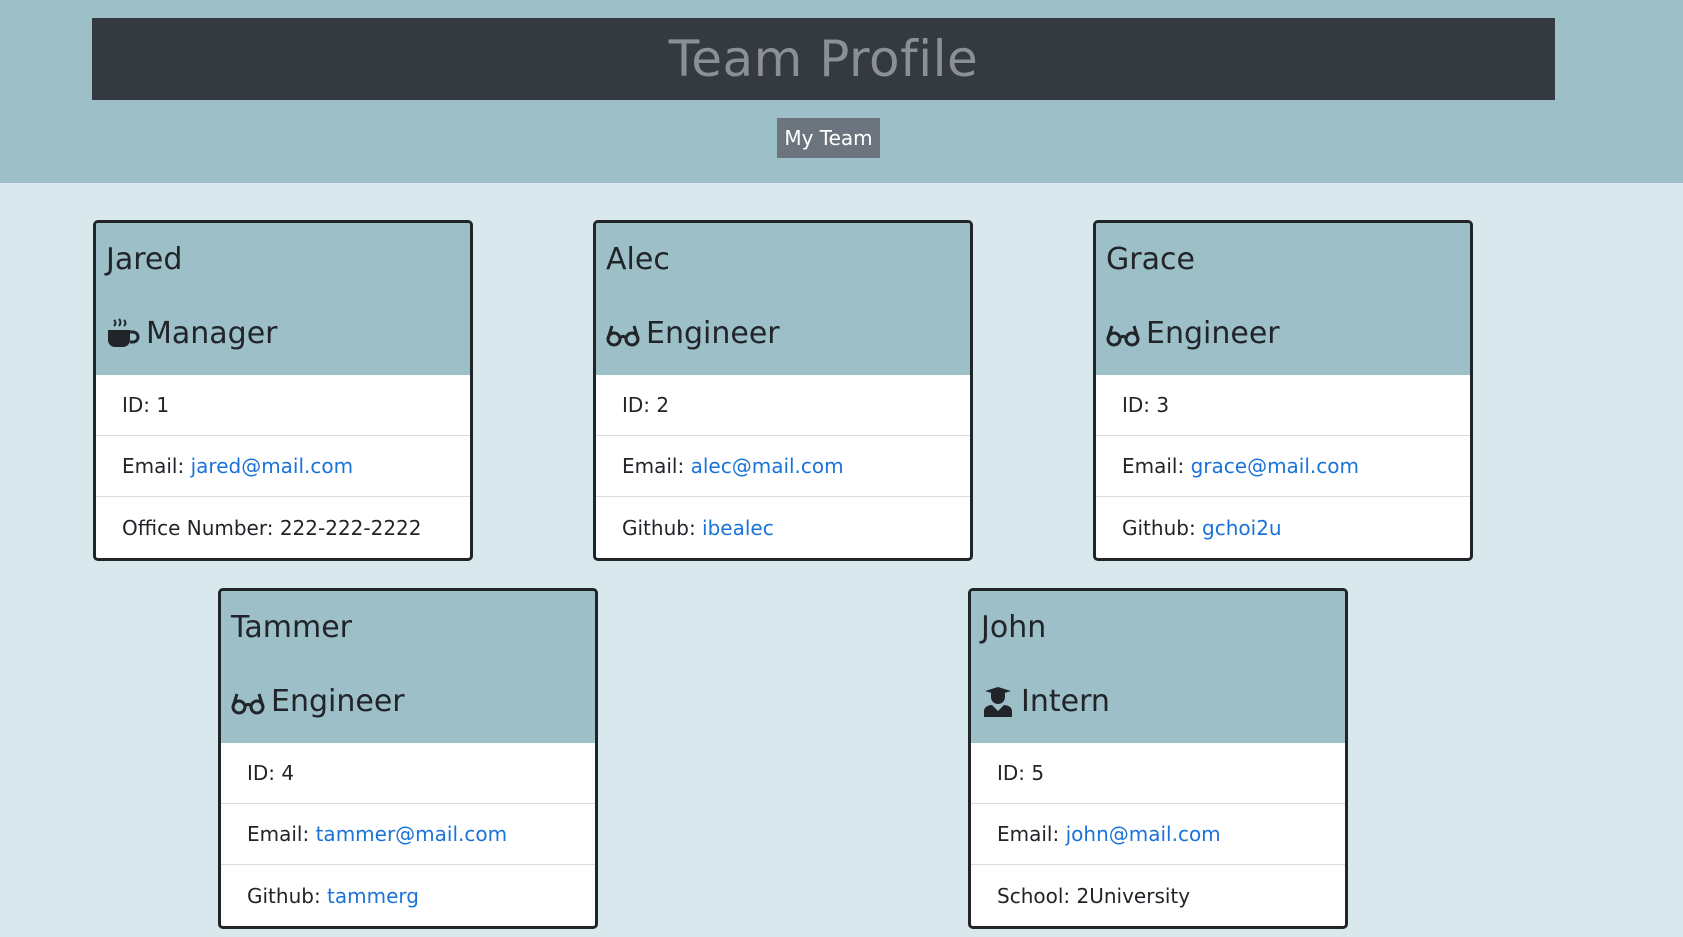 This screenshot has width=1683, height=937. What do you see at coordinates (408, 667) in the screenshot?
I see `card-header: Tammer Engineer` at bounding box center [408, 667].